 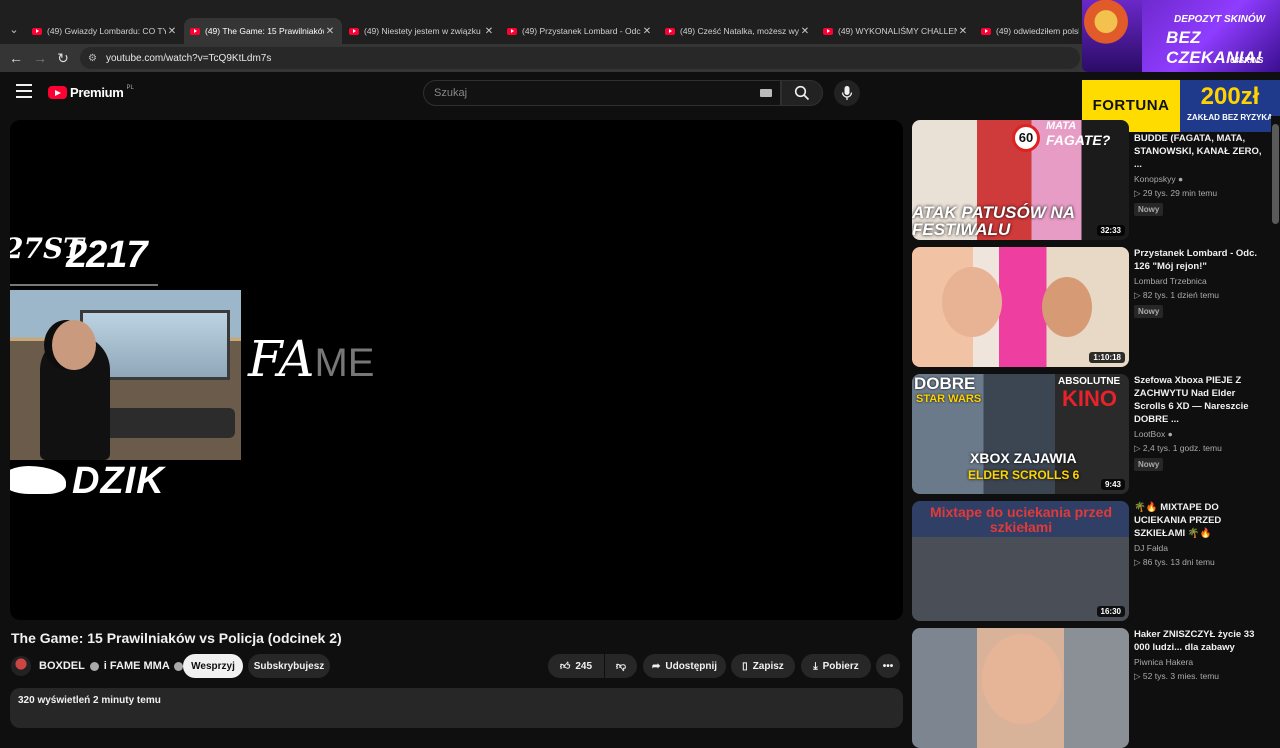 I want to click on more-actions-button: •••, so click(x=888, y=666).